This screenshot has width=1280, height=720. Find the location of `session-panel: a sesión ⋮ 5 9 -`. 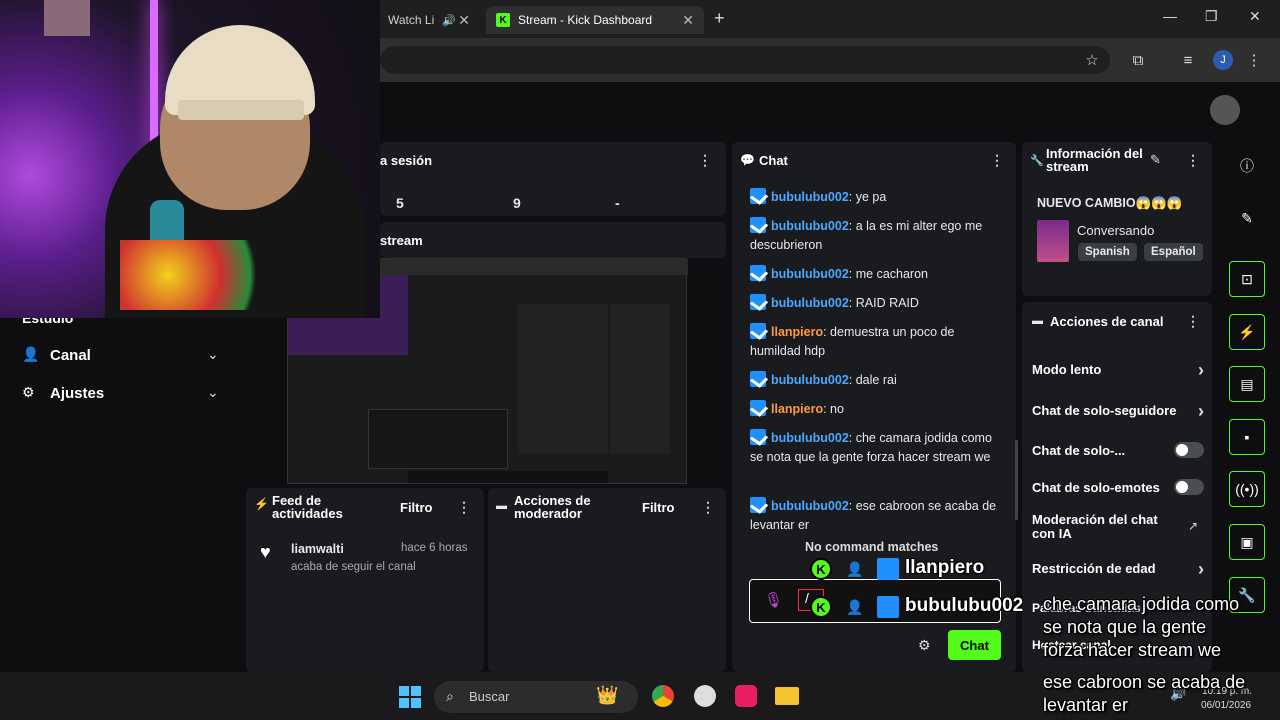

session-panel: a sesión ⋮ 5 9 - is located at coordinates (553, 179).